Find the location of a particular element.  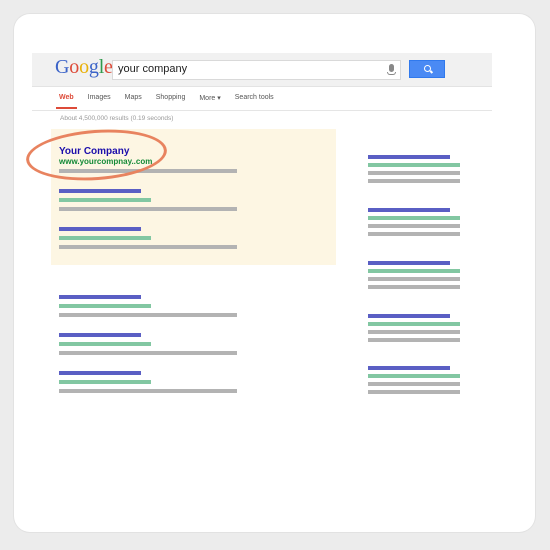

result-stats: About 4,500,000 results (0.19 seconds) is located at coordinates (117, 118).